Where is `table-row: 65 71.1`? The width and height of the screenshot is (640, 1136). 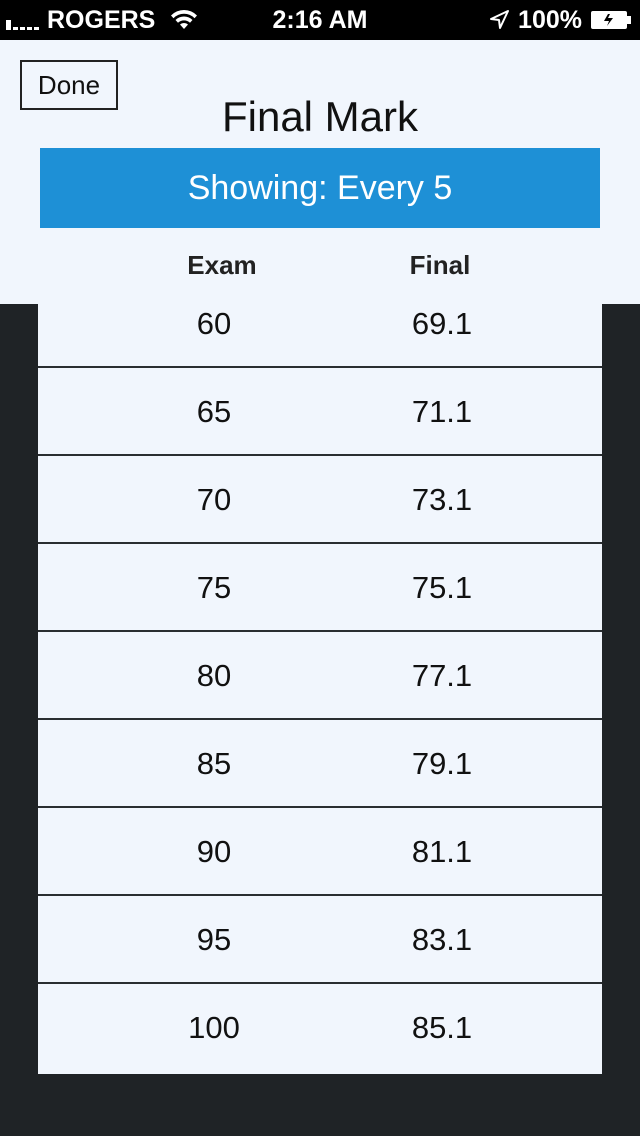 table-row: 65 71.1 is located at coordinates (320, 412).